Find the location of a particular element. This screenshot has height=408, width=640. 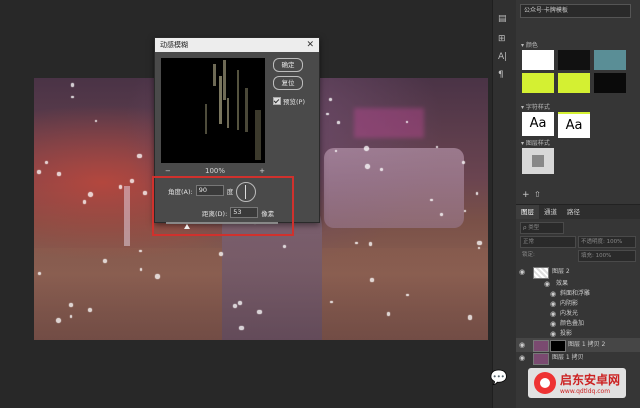

brush-settings-icon: ⊞ is located at coordinates (502, 39).